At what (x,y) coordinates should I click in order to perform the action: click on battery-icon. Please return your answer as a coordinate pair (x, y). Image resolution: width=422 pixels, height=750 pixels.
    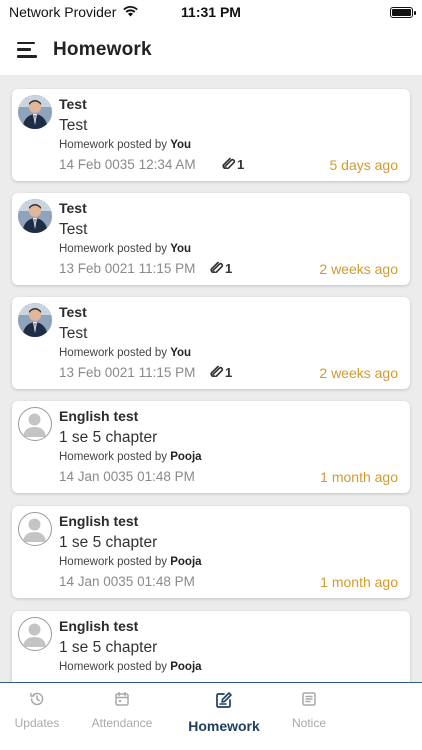
    Looking at the image, I should click on (403, 12).